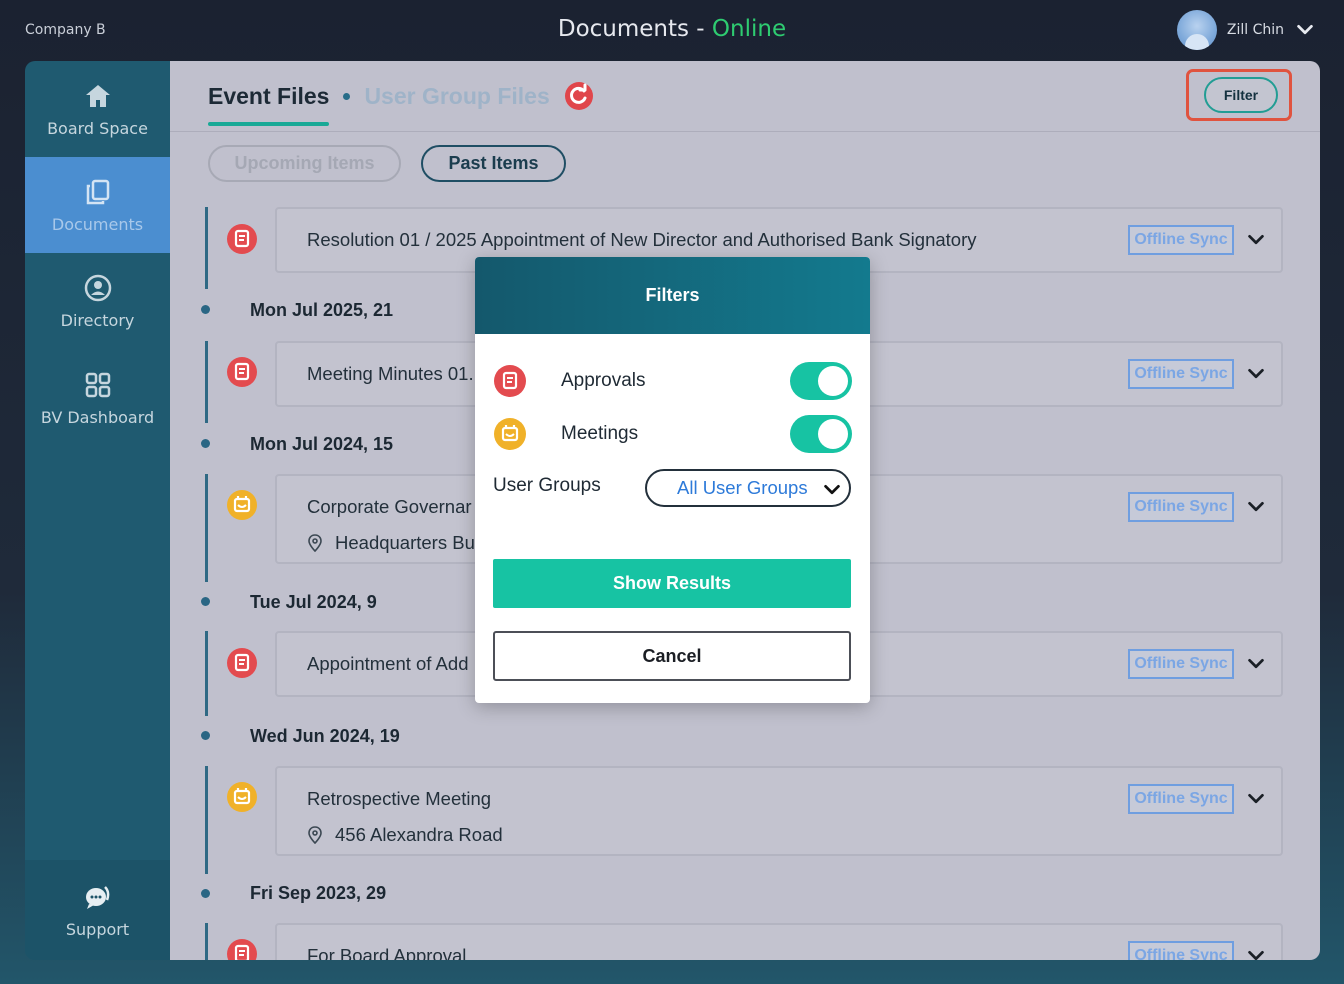  Describe the element at coordinates (456, 96) in the screenshot. I see `tab-user-group-files: User Group Files` at that location.